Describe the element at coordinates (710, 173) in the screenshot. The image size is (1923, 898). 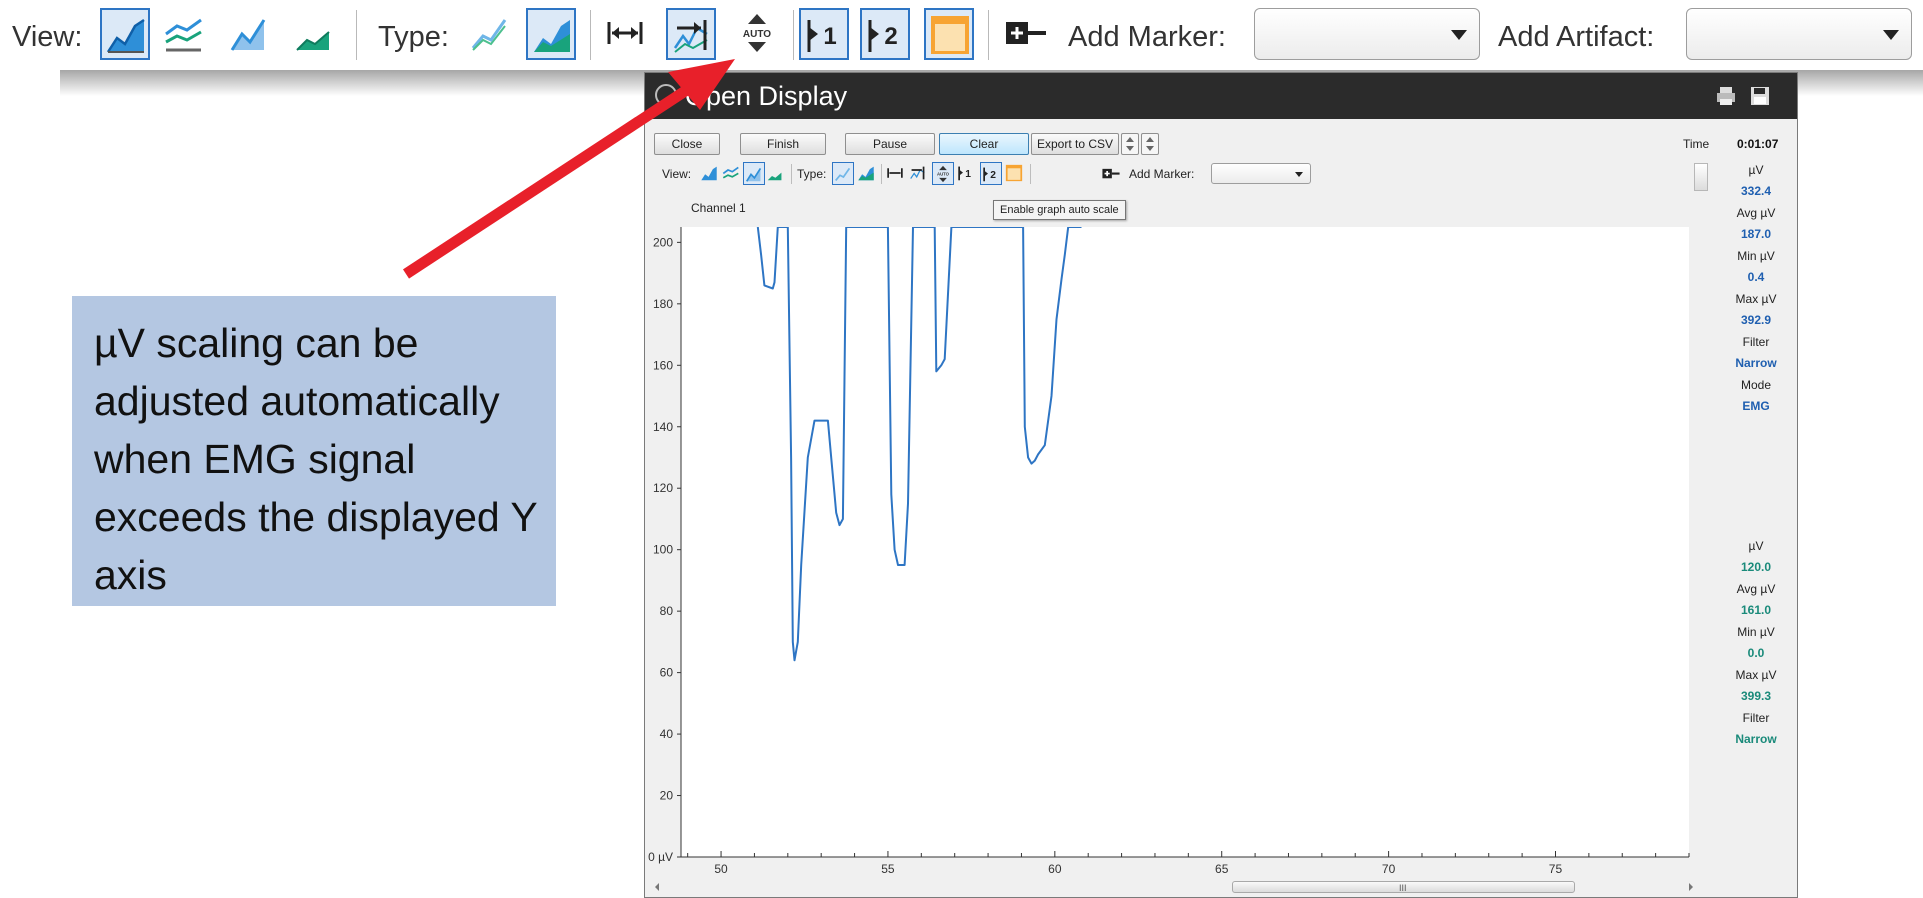
I see `mini-view-filled-button` at that location.